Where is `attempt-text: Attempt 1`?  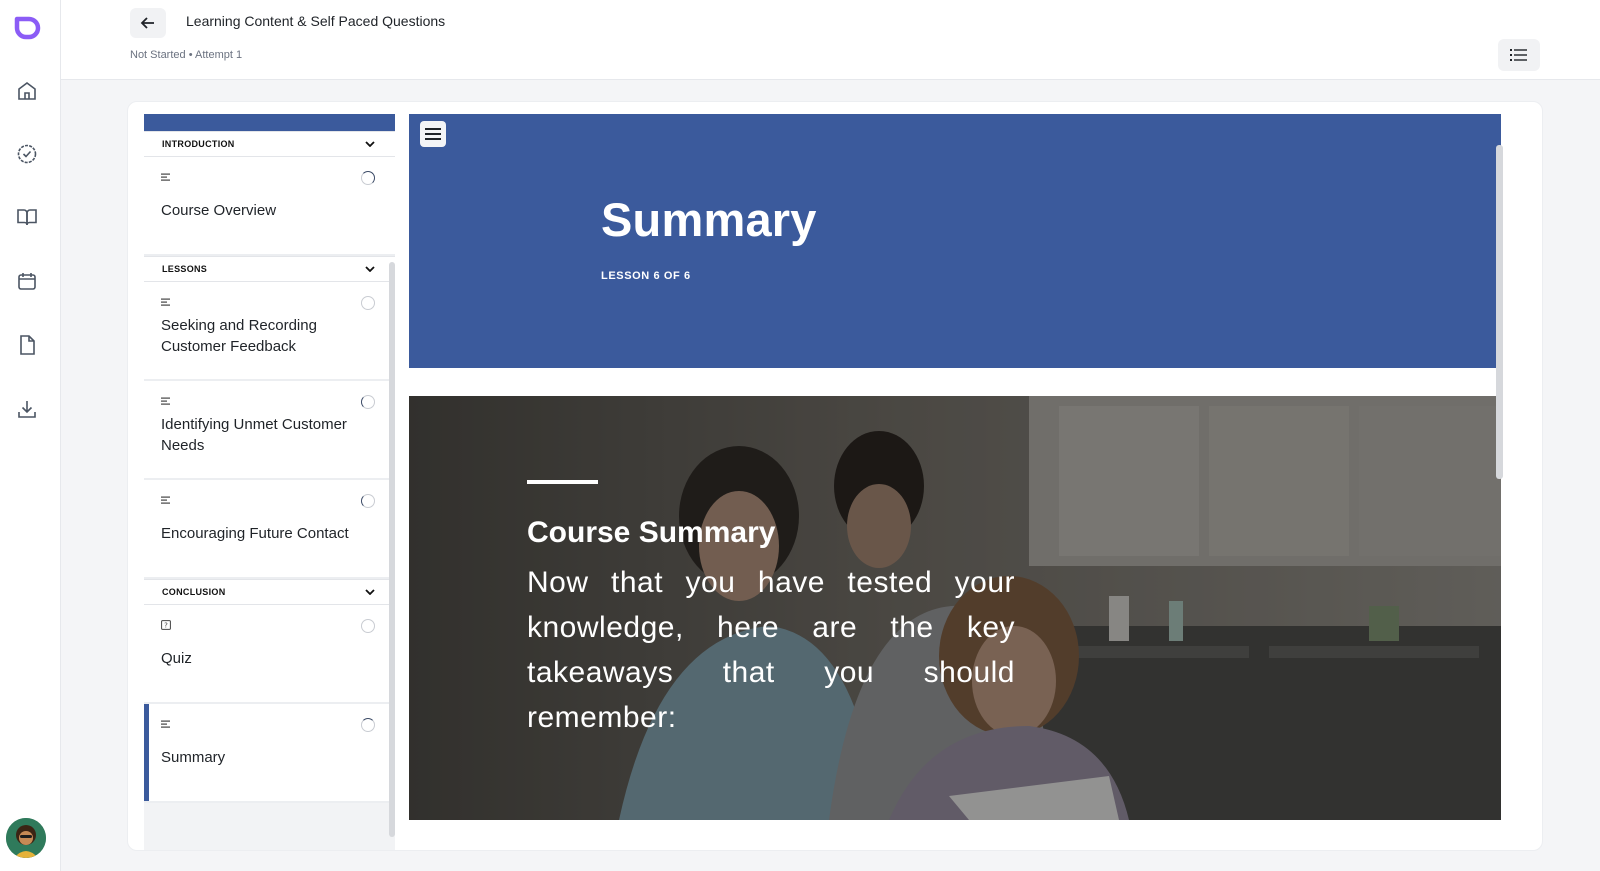 attempt-text: Attempt 1 is located at coordinates (219, 55).